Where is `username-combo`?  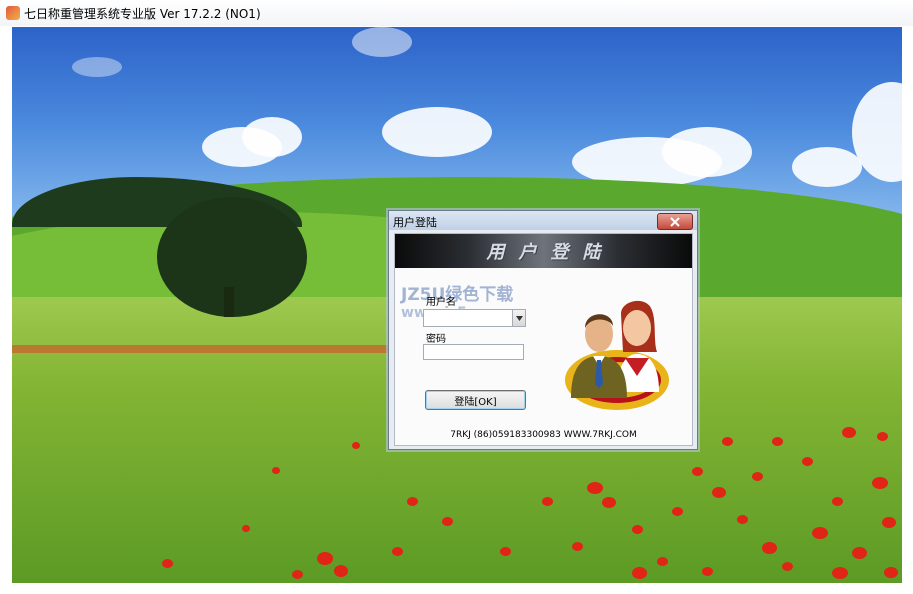
username-combo is located at coordinates (474, 318).